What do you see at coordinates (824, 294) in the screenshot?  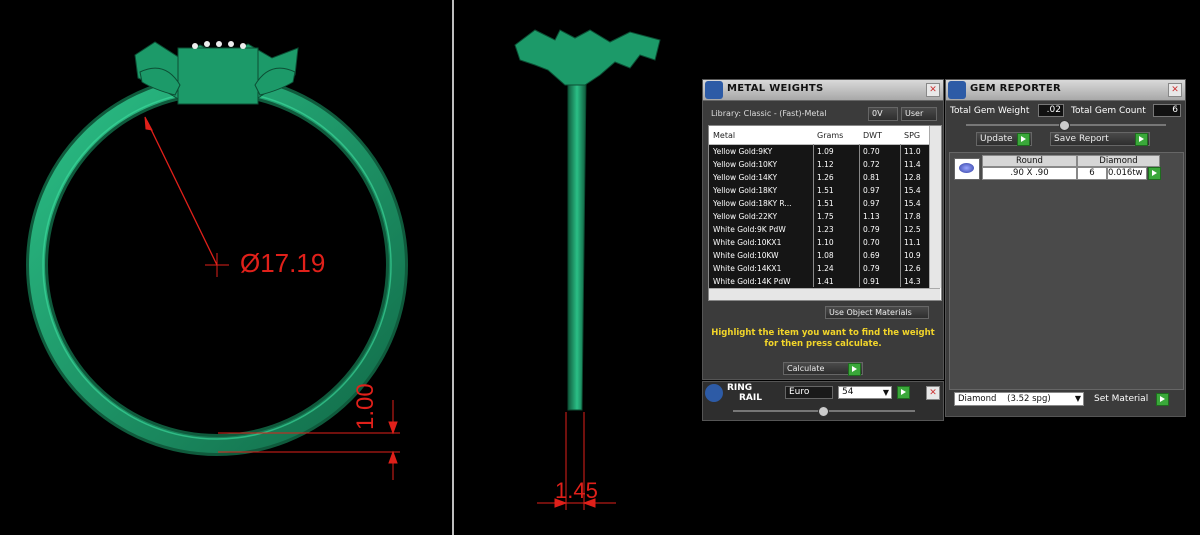 I see `horizontal-scrollbar` at bounding box center [824, 294].